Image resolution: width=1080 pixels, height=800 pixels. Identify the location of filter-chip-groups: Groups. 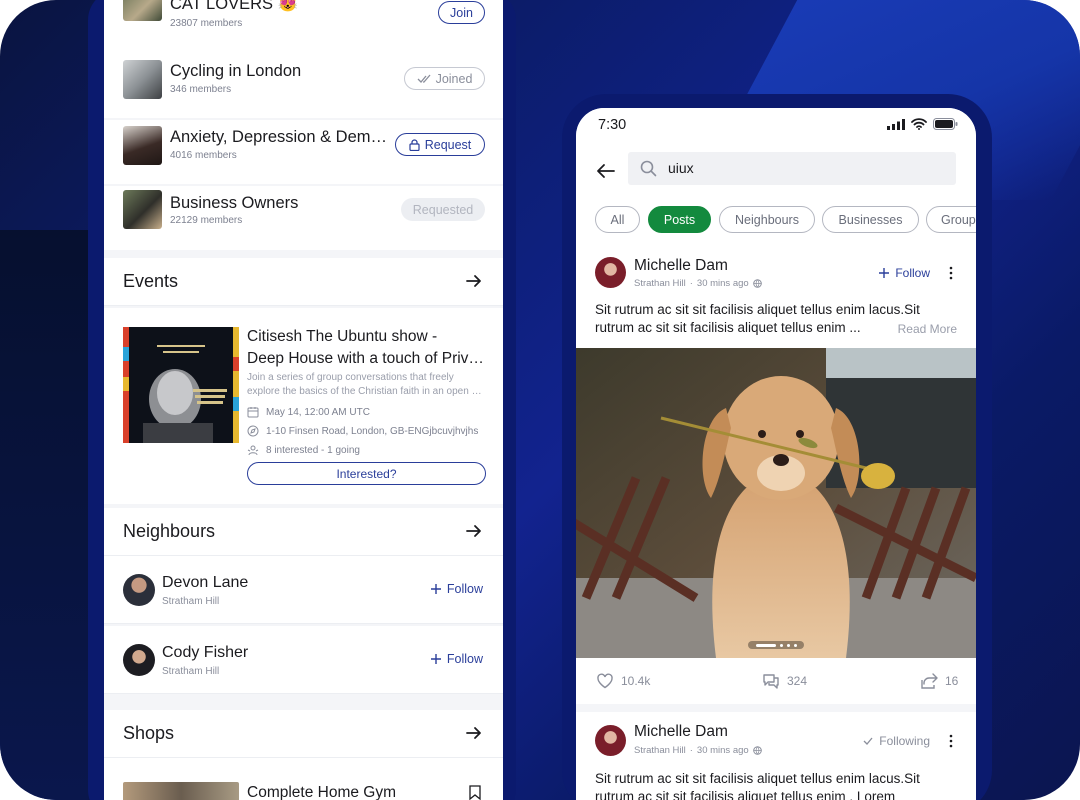
(951, 219).